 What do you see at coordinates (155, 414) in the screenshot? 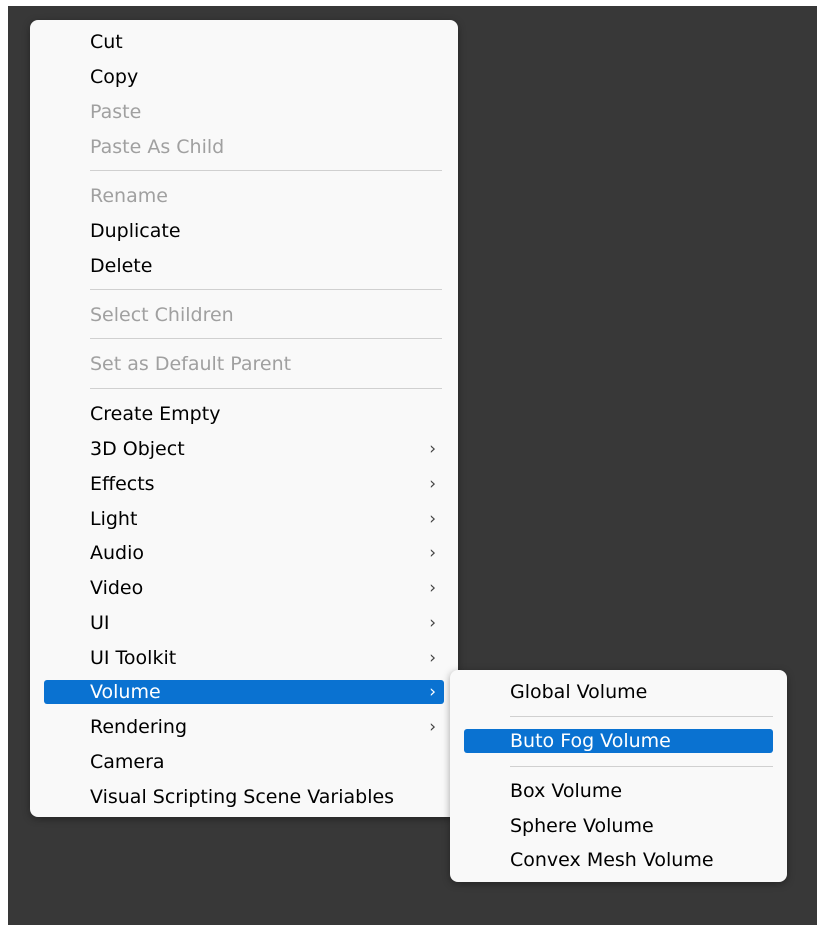
I see `menu-item-label: Create Empty` at bounding box center [155, 414].